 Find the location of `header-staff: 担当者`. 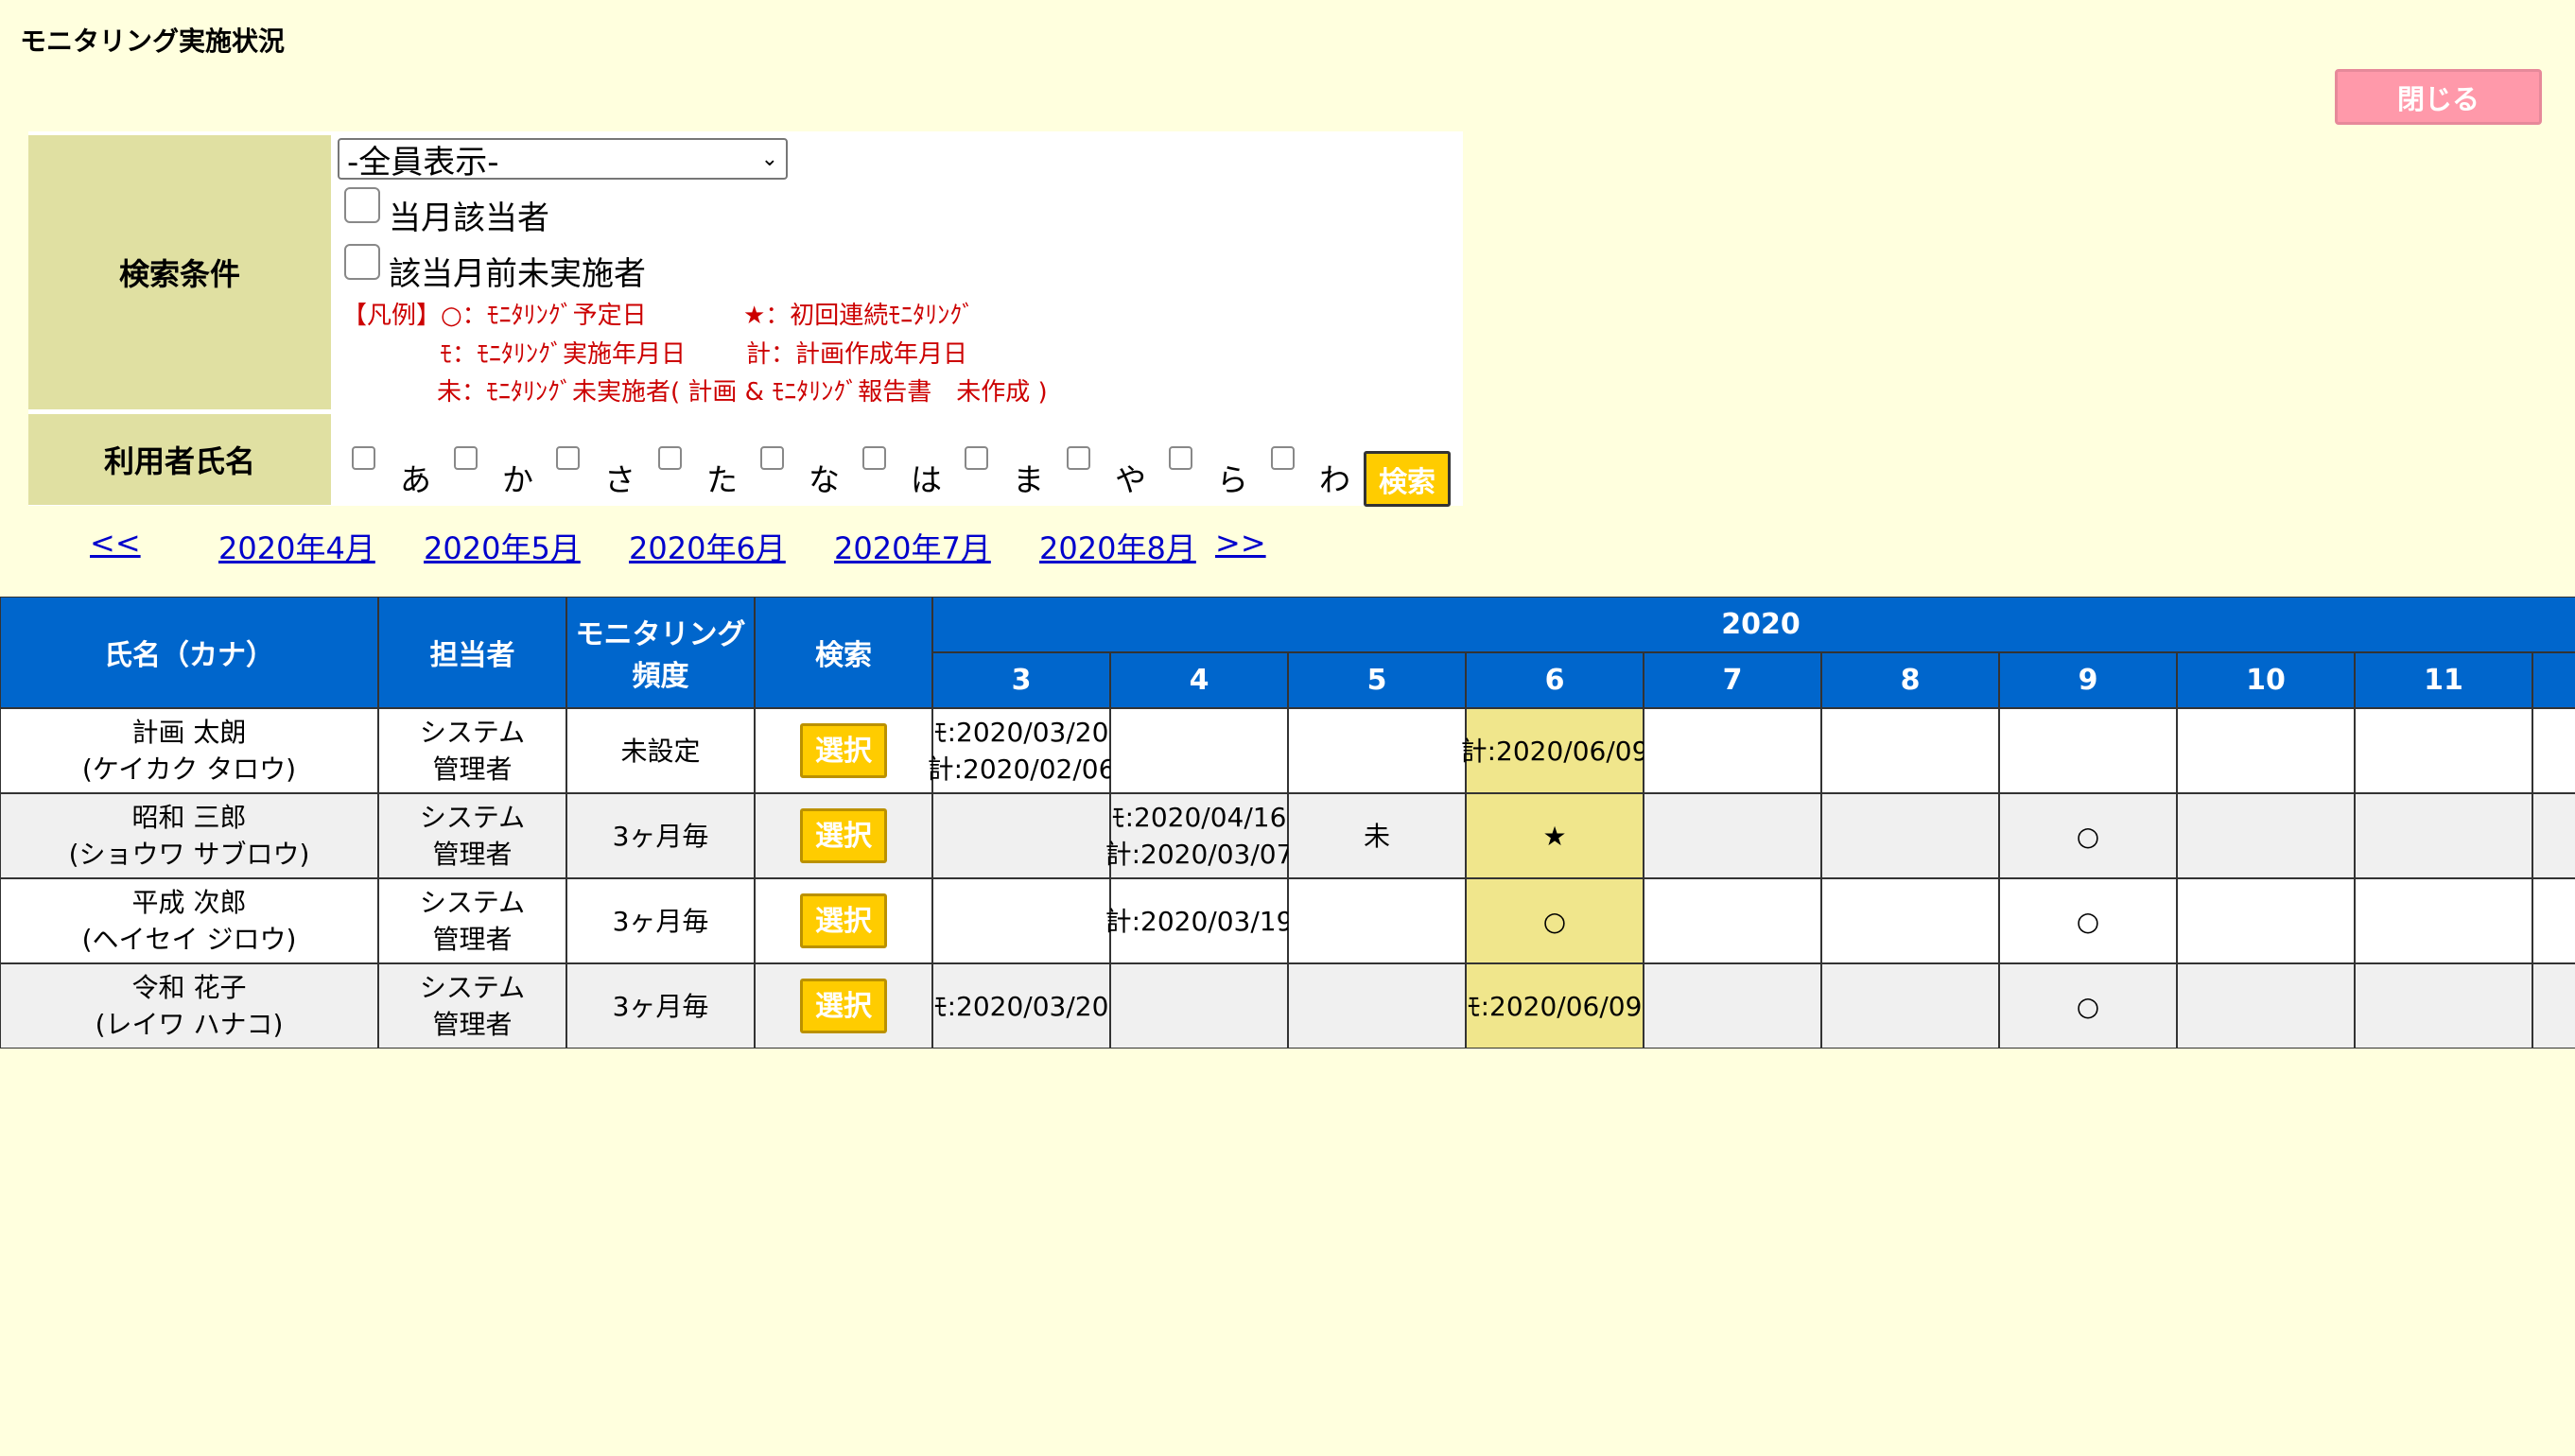

header-staff: 担当者 is located at coordinates (472, 652).